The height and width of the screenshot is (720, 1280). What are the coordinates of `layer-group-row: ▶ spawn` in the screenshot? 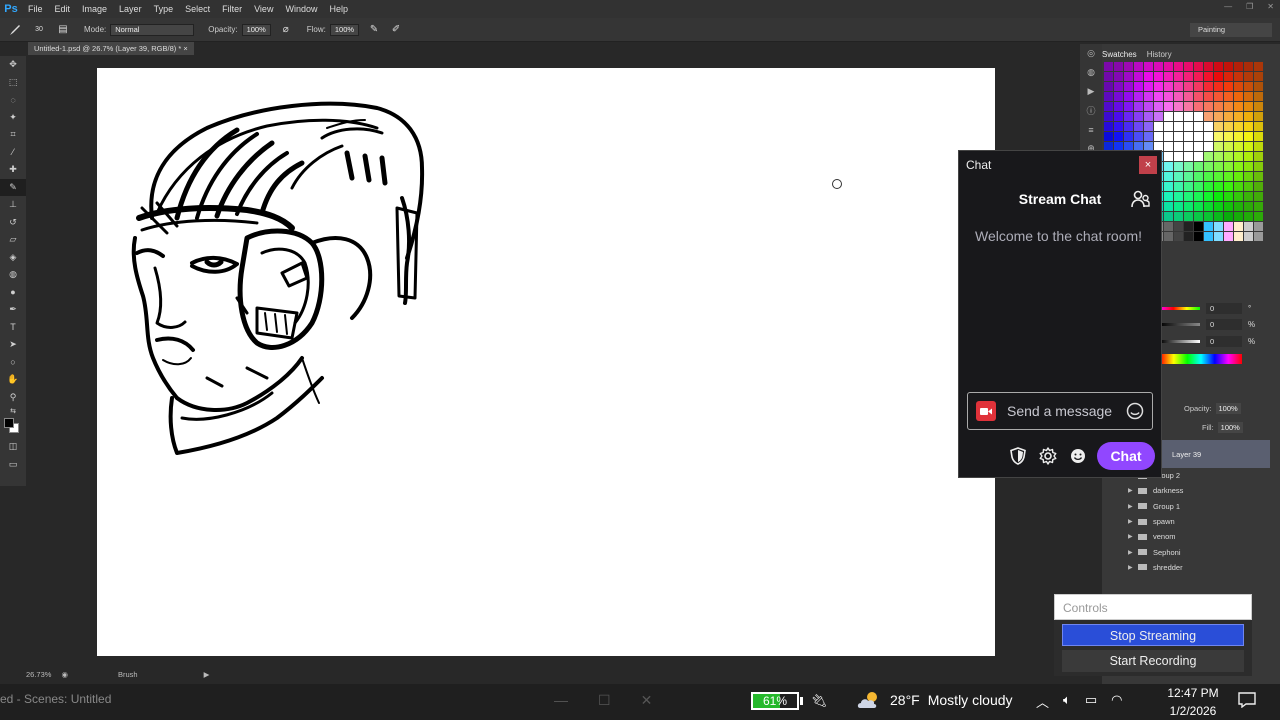 It's located at (1186, 521).